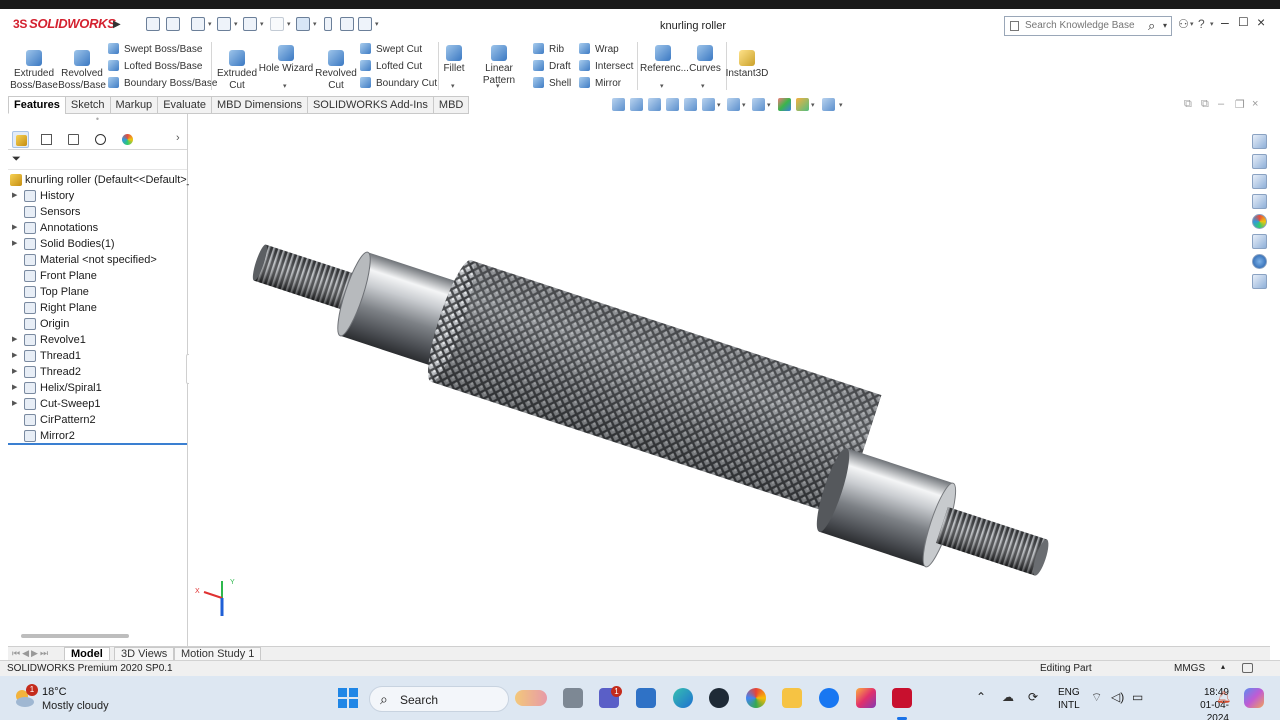  Describe the element at coordinates (1189, 668) in the screenshot. I see `unit-system: MMGS` at that location.